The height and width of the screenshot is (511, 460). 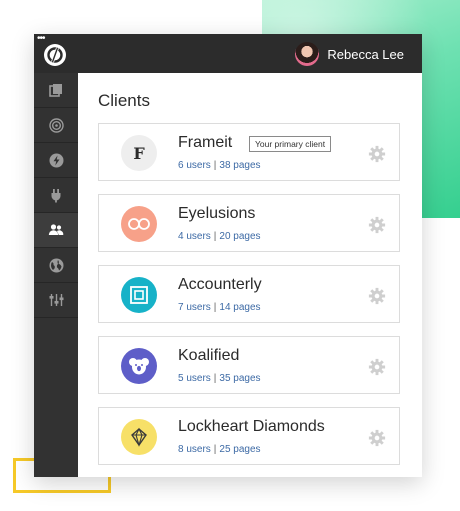 What do you see at coordinates (228, 53) in the screenshot?
I see `top-bar: Rebecca Lee` at bounding box center [228, 53].